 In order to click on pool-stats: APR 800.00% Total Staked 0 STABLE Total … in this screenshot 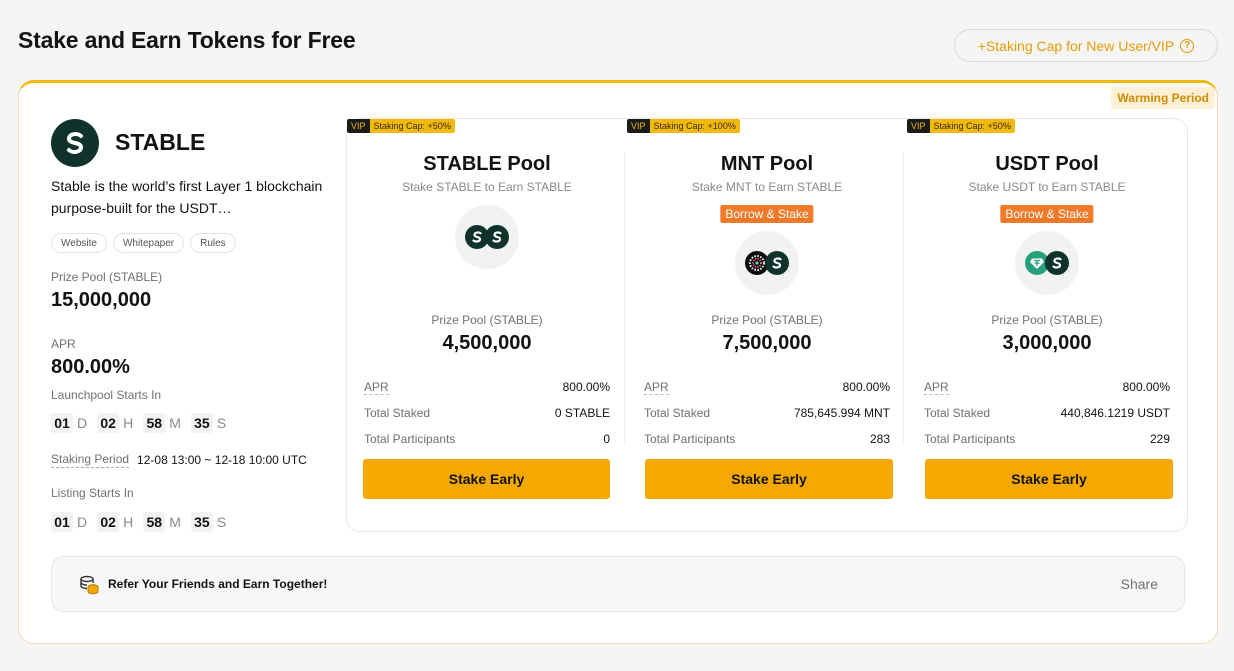, I will do `click(487, 413)`.